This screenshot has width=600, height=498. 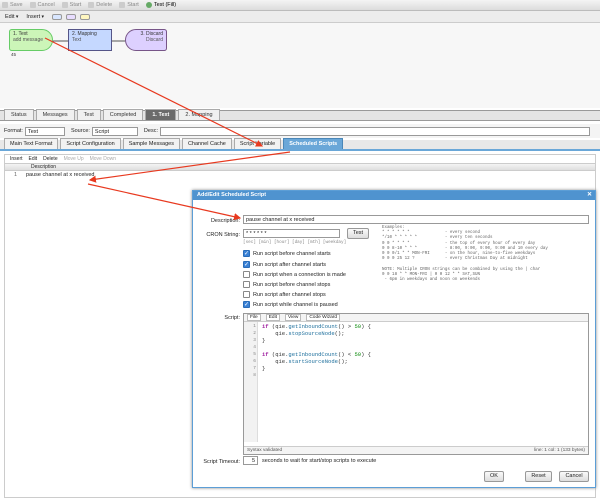 What do you see at coordinates (189, 167) in the screenshot?
I see `arrow-tab-to-row` at bounding box center [189, 167].